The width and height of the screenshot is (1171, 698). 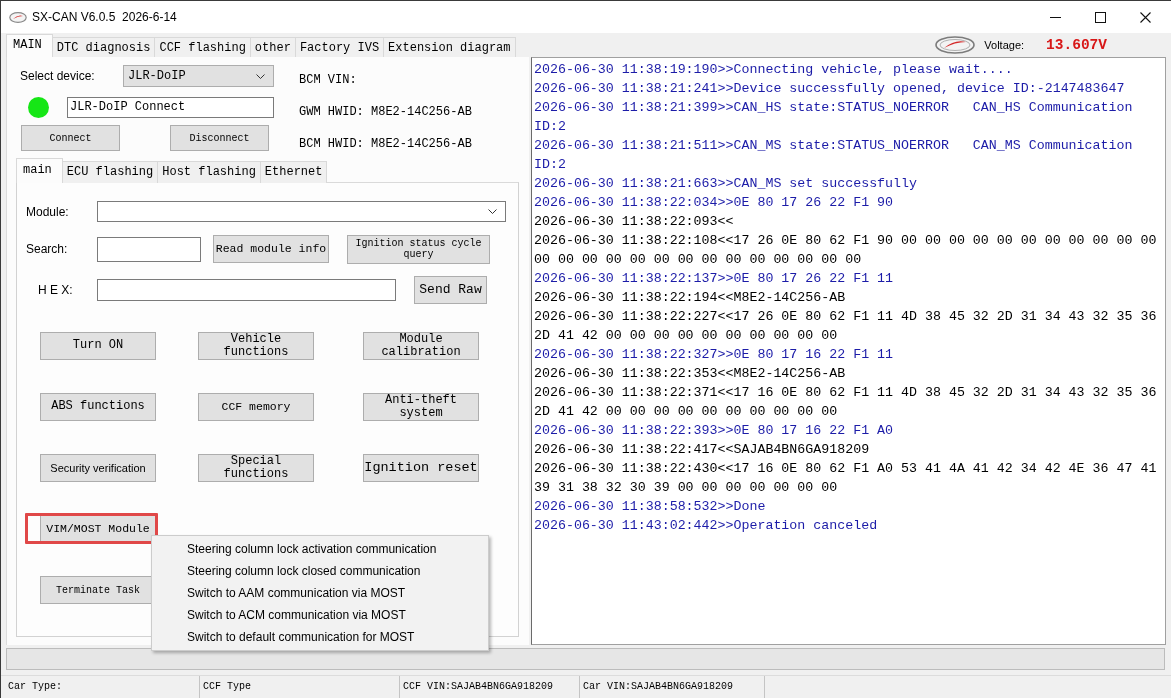 What do you see at coordinates (47, 249) in the screenshot?
I see `search-label: Search:` at bounding box center [47, 249].